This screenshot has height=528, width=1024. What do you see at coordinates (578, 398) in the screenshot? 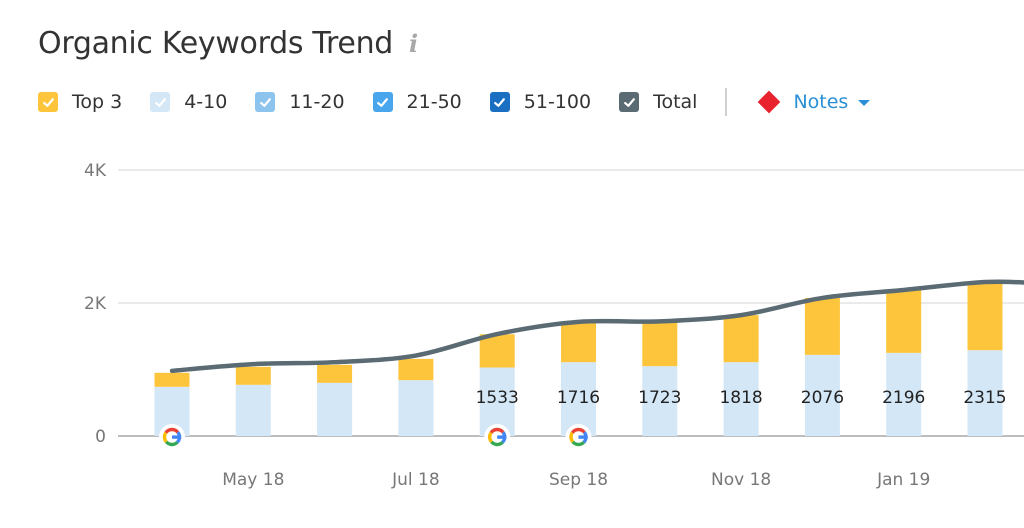
I see `data-label: 1716` at bounding box center [578, 398].